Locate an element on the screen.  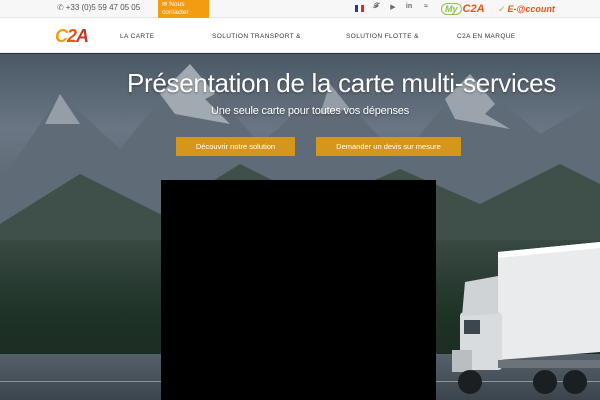
truck-image is located at coordinates (526, 318).